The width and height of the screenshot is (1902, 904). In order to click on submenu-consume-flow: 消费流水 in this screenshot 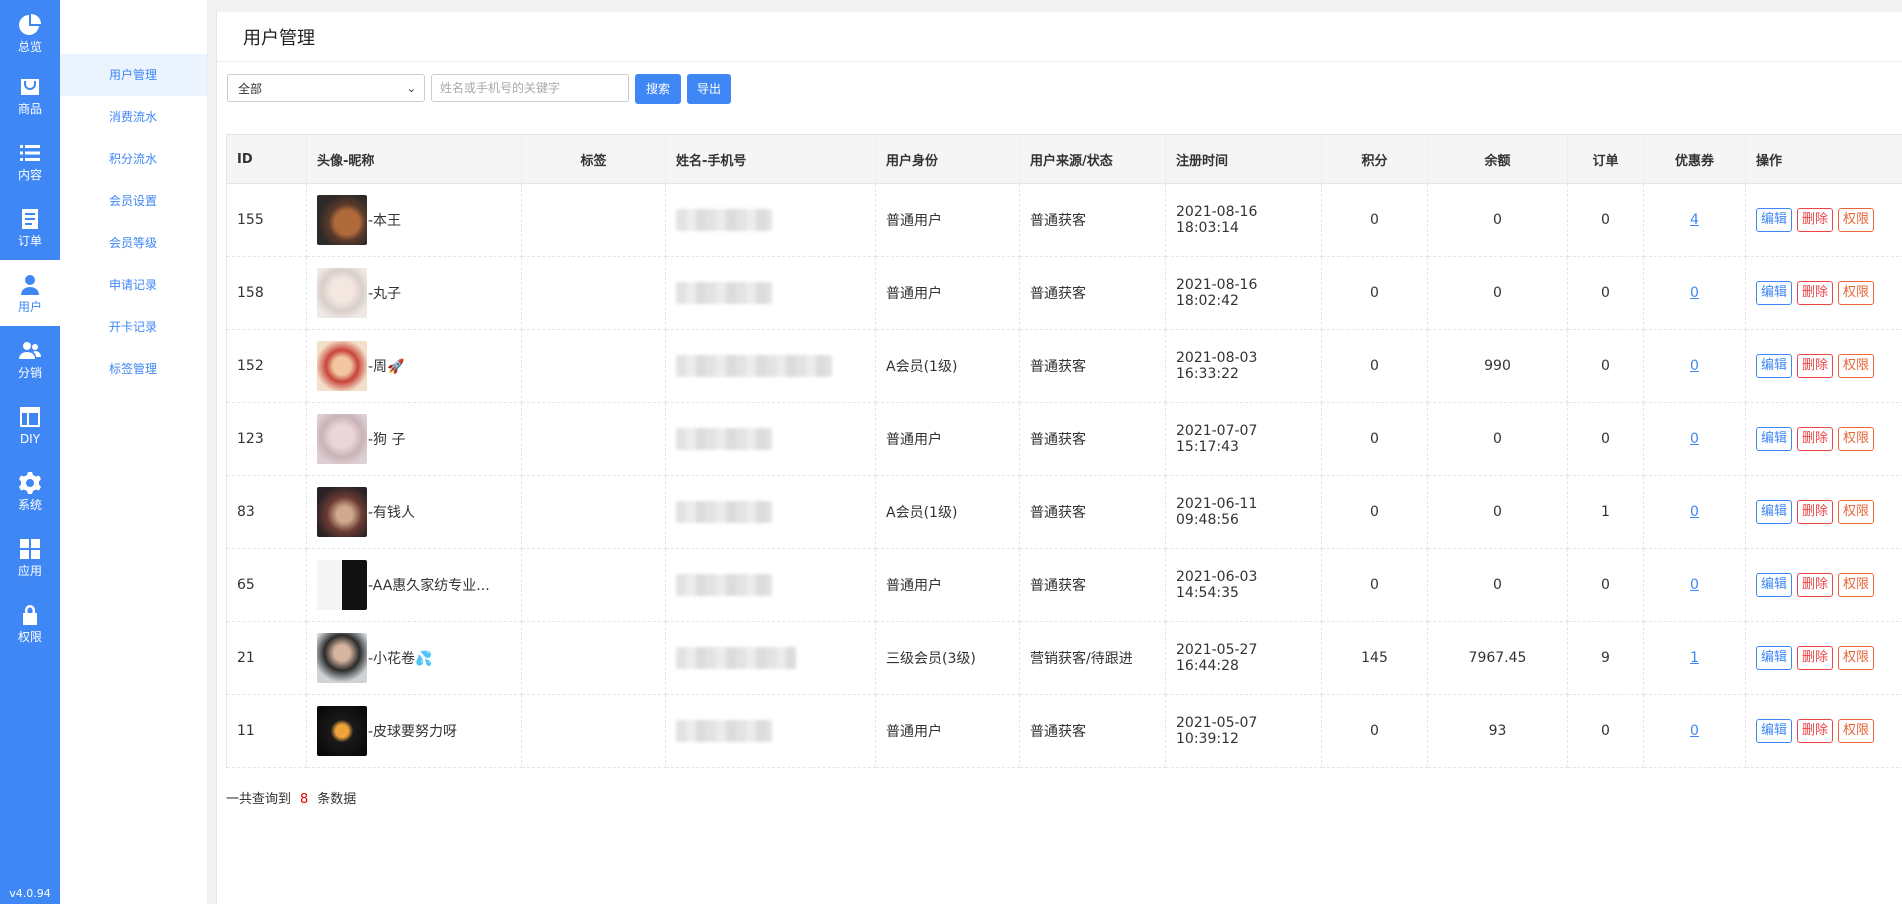, I will do `click(133, 117)`.